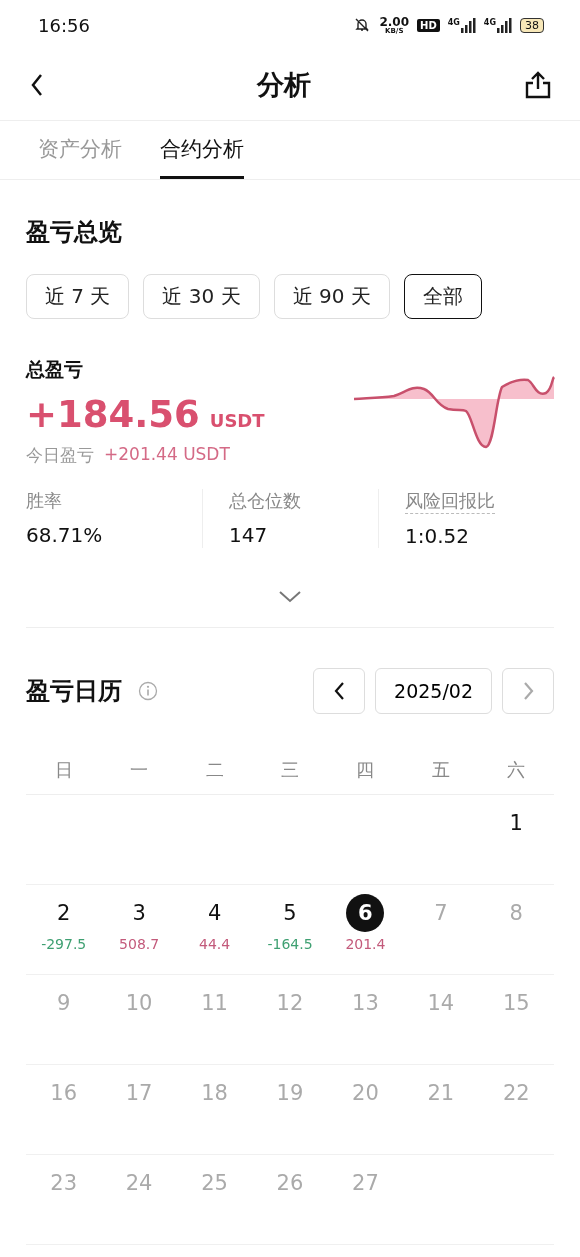 This screenshot has width=580, height=1257. What do you see at coordinates (55, 369) in the screenshot?
I see `total-pnl-label: 总盈亏` at bounding box center [55, 369].